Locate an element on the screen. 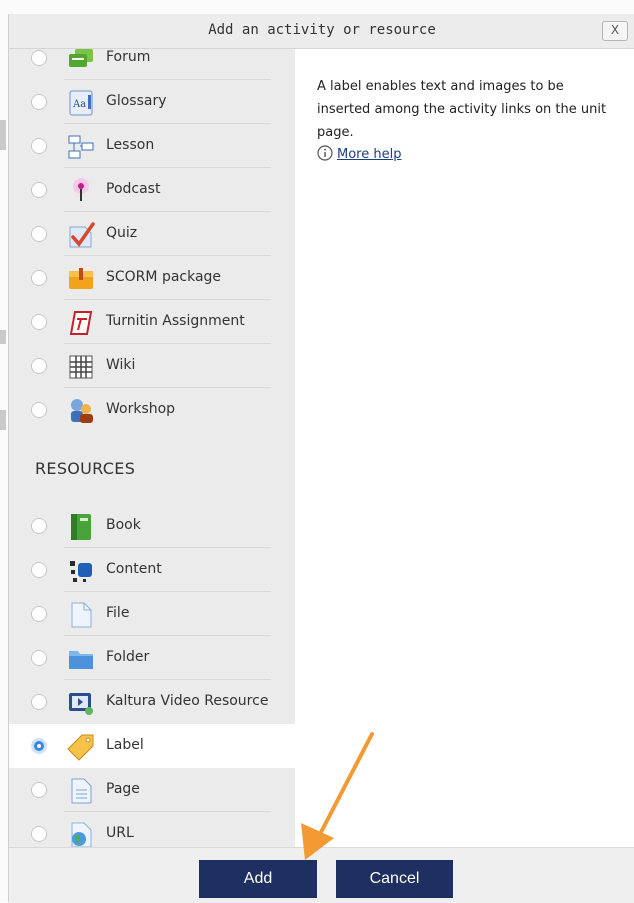 This screenshot has width=634, height=903. list-item: Podcast is located at coordinates (152, 190).